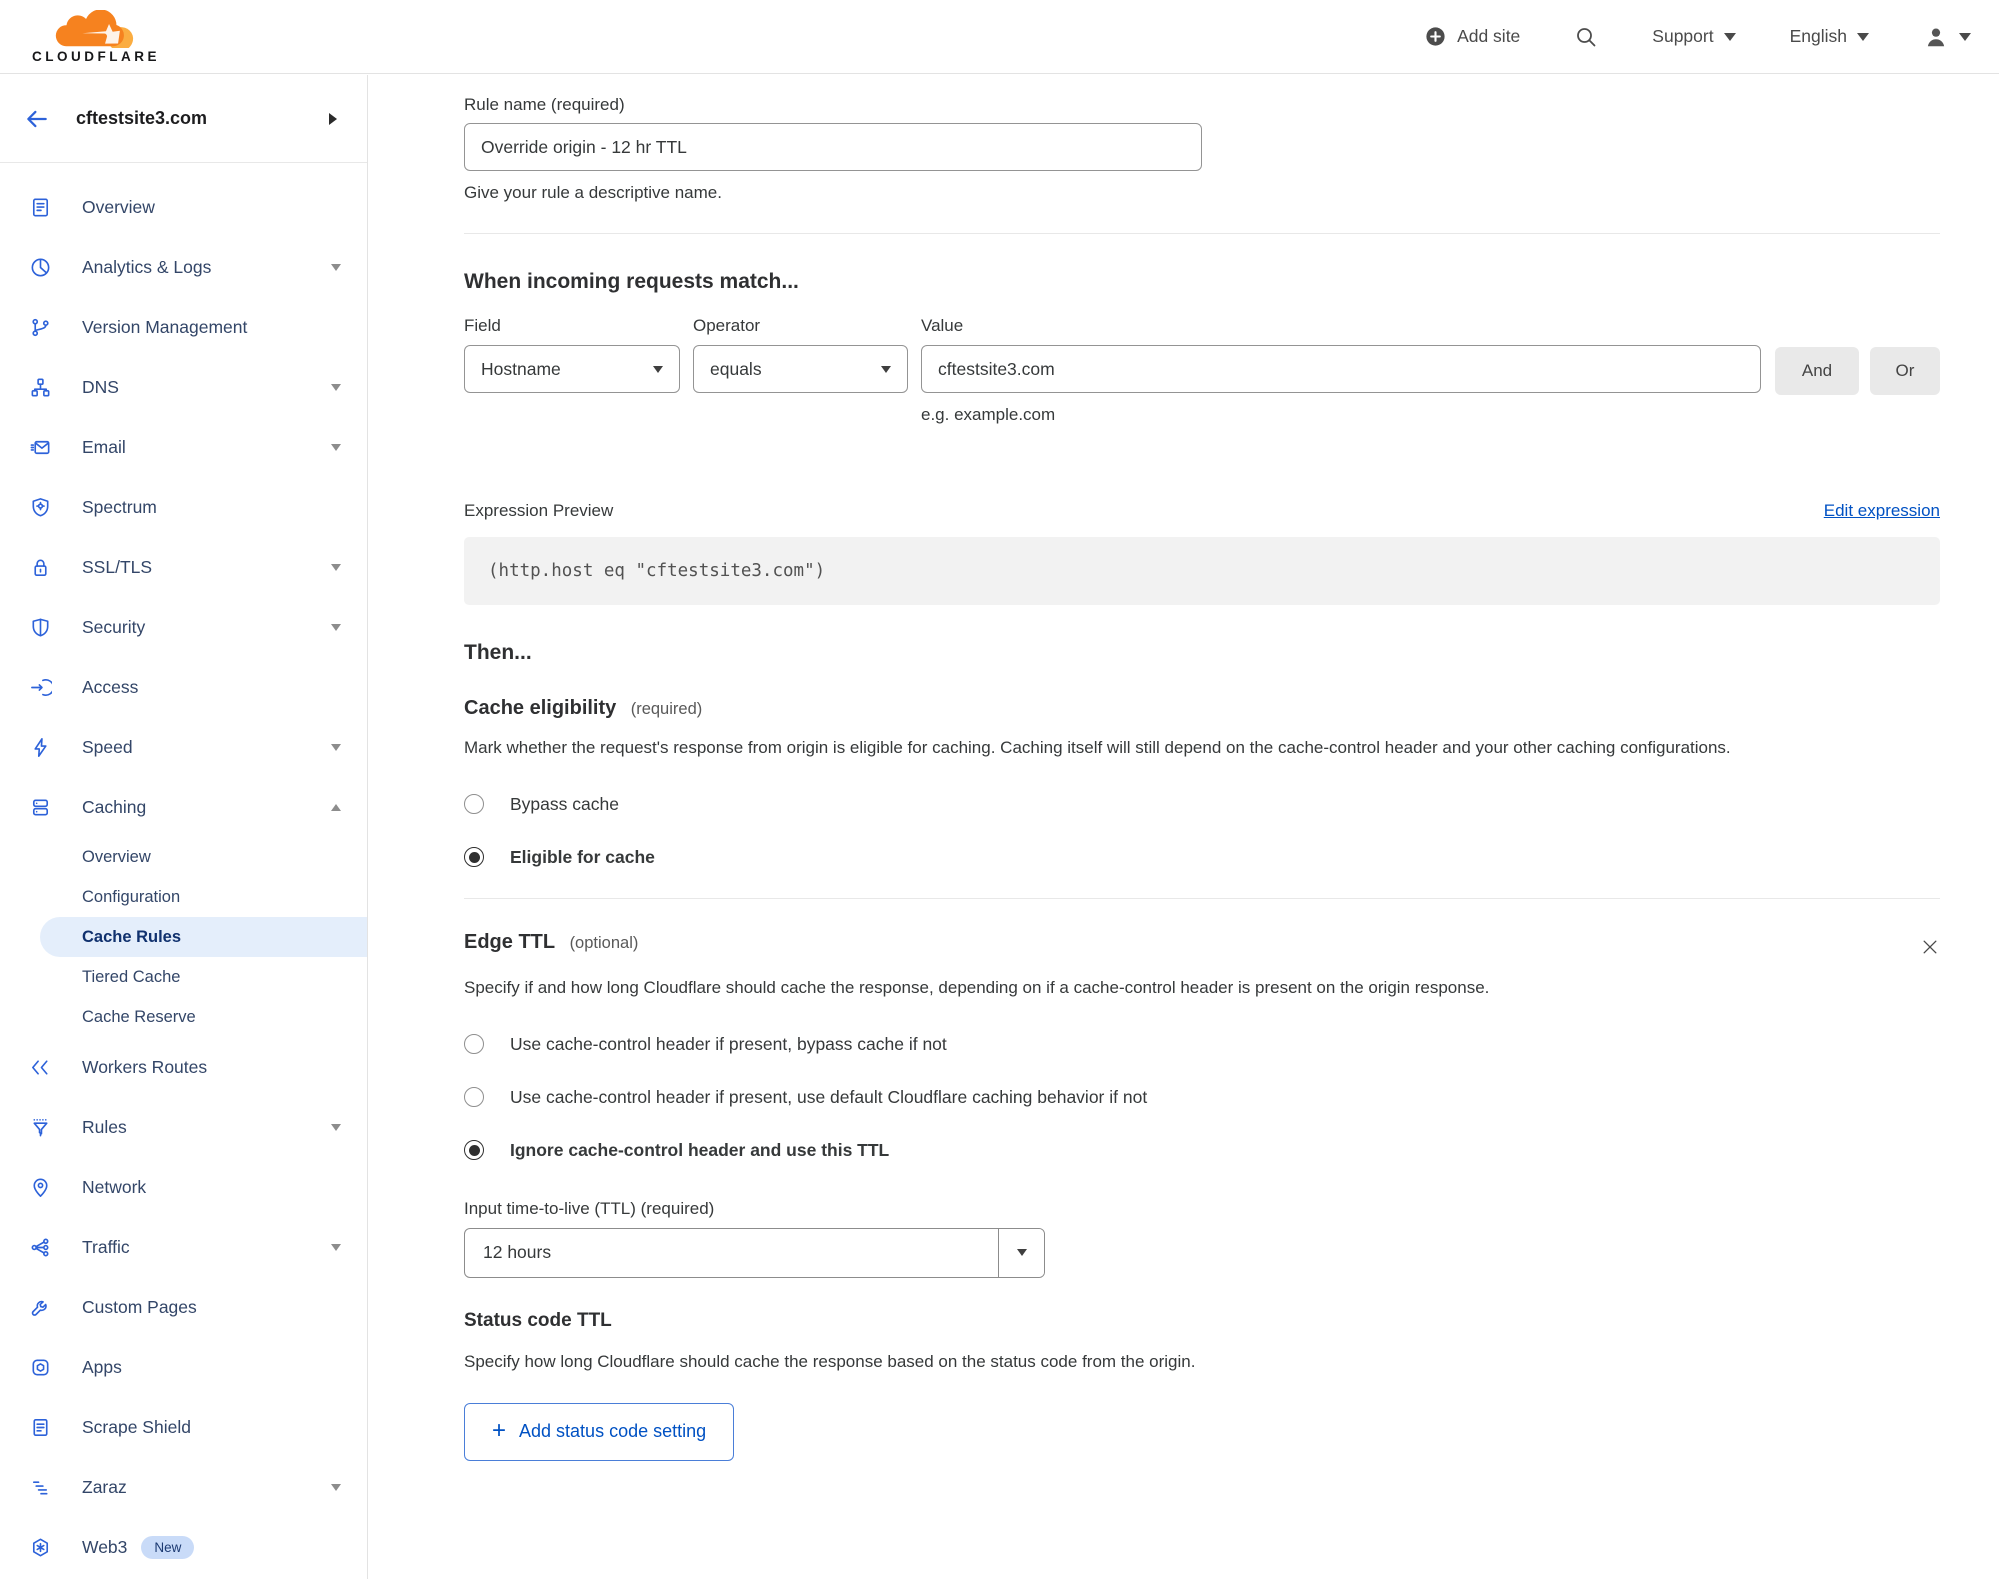  I want to click on cache-eligibility-heading: Cache eligibility, so click(540, 708).